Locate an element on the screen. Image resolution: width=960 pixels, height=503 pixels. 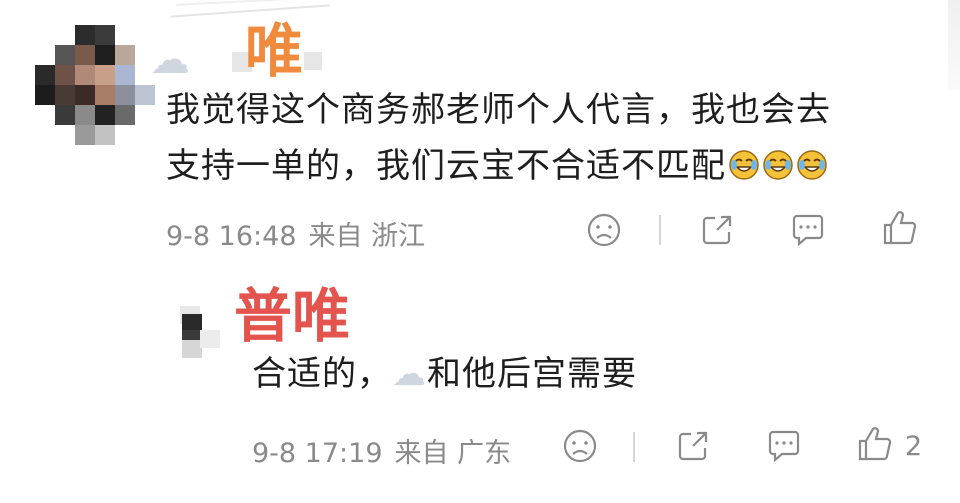
comment-line-2: 支持一单的，我们云宝不合适不匹配 is located at coordinates (556, 166).